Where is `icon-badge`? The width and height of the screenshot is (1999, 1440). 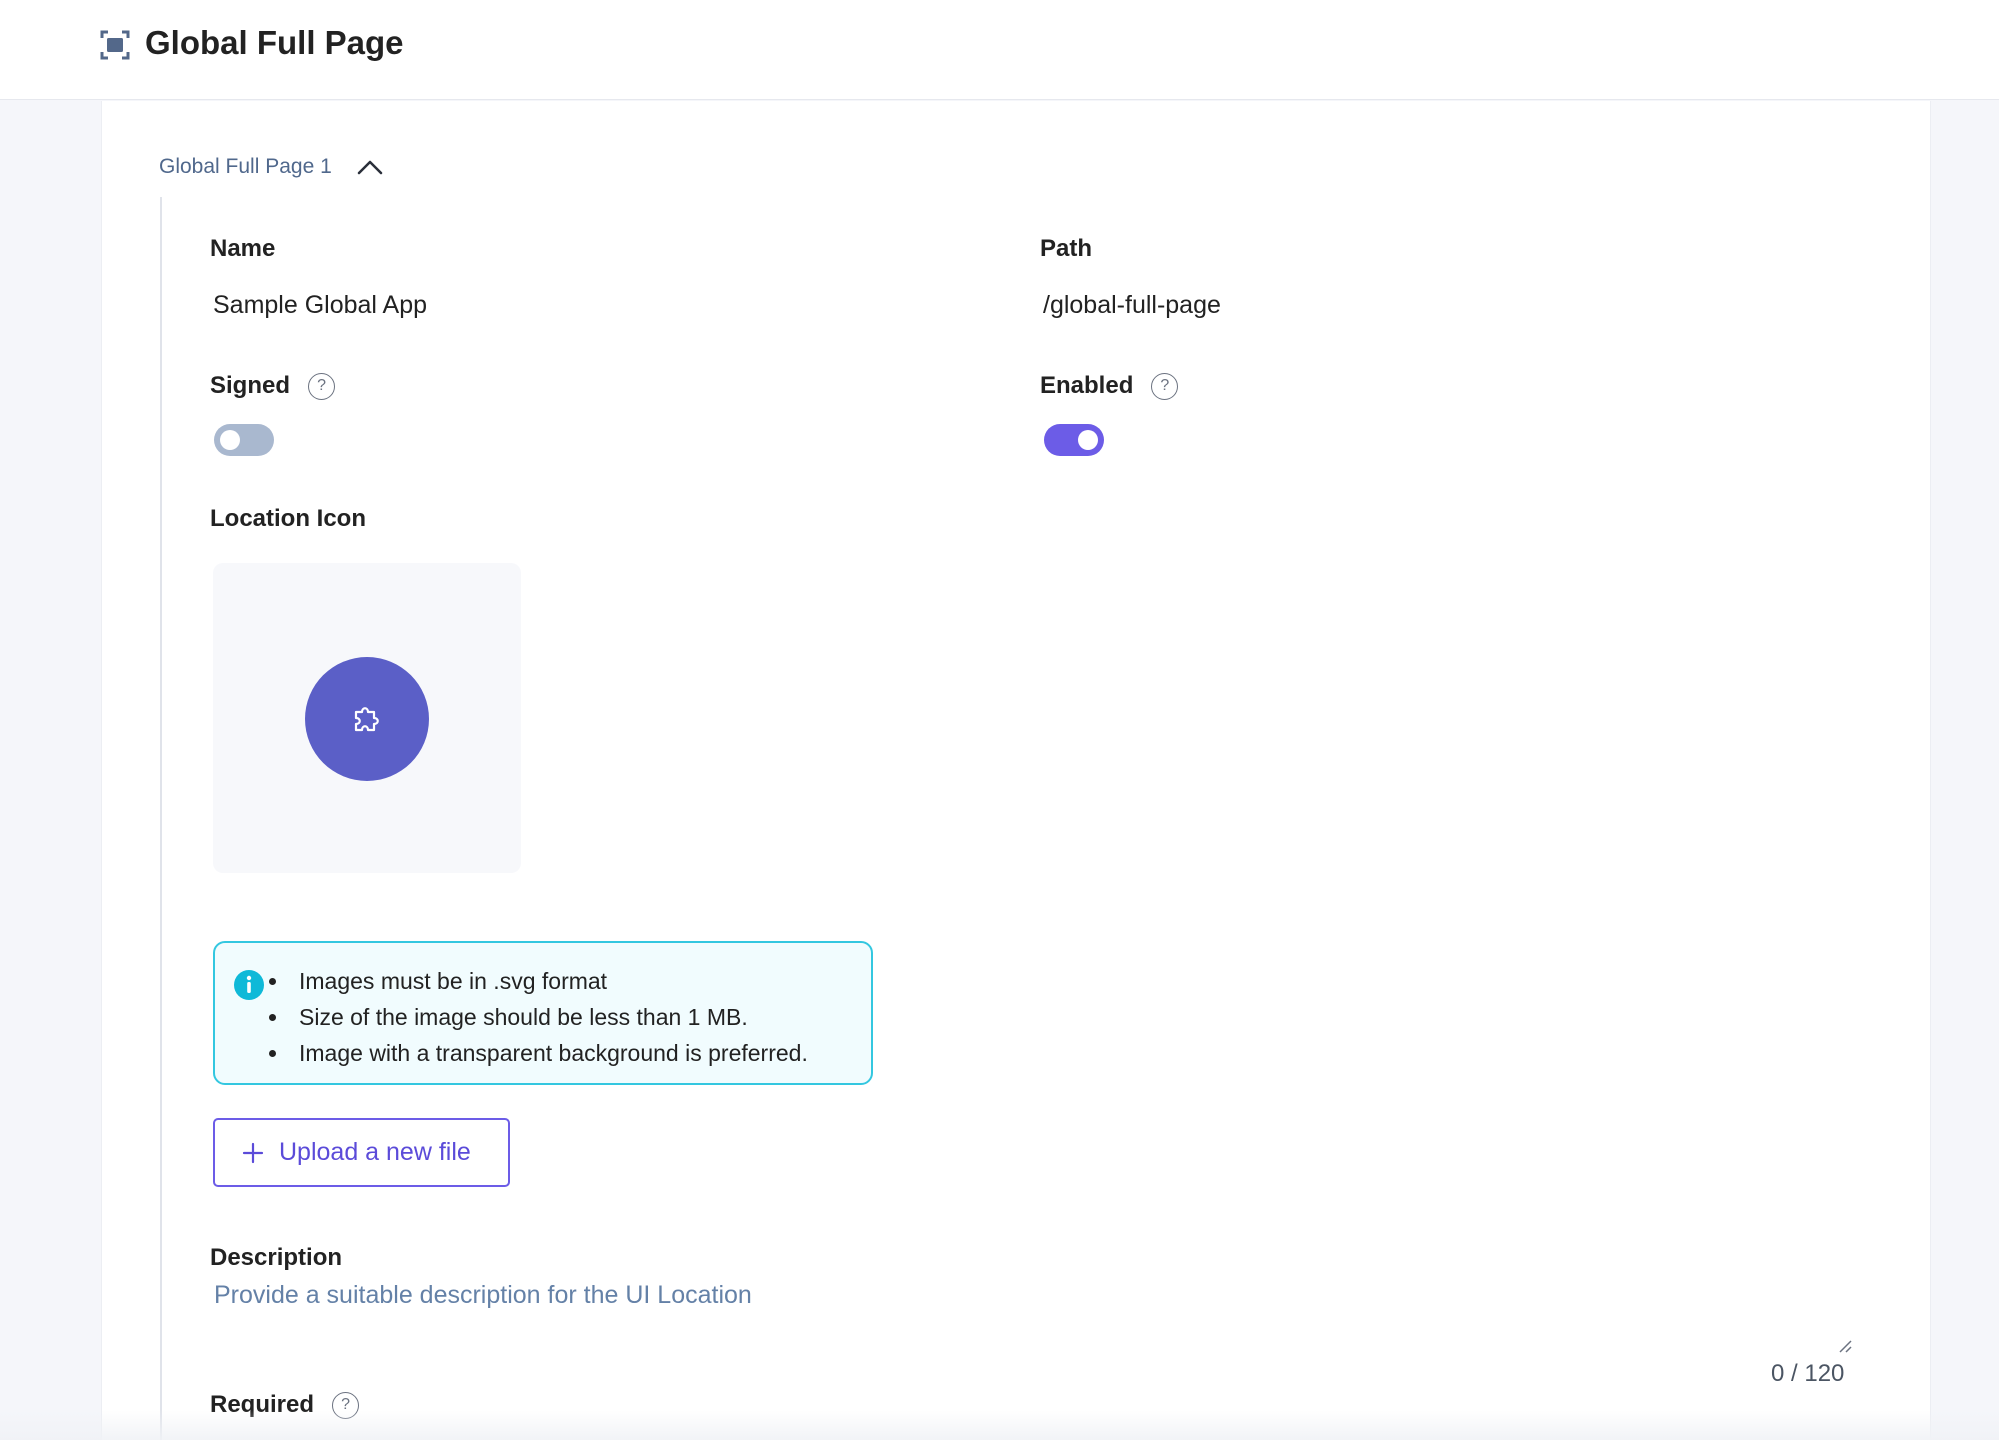
icon-badge is located at coordinates (367, 719).